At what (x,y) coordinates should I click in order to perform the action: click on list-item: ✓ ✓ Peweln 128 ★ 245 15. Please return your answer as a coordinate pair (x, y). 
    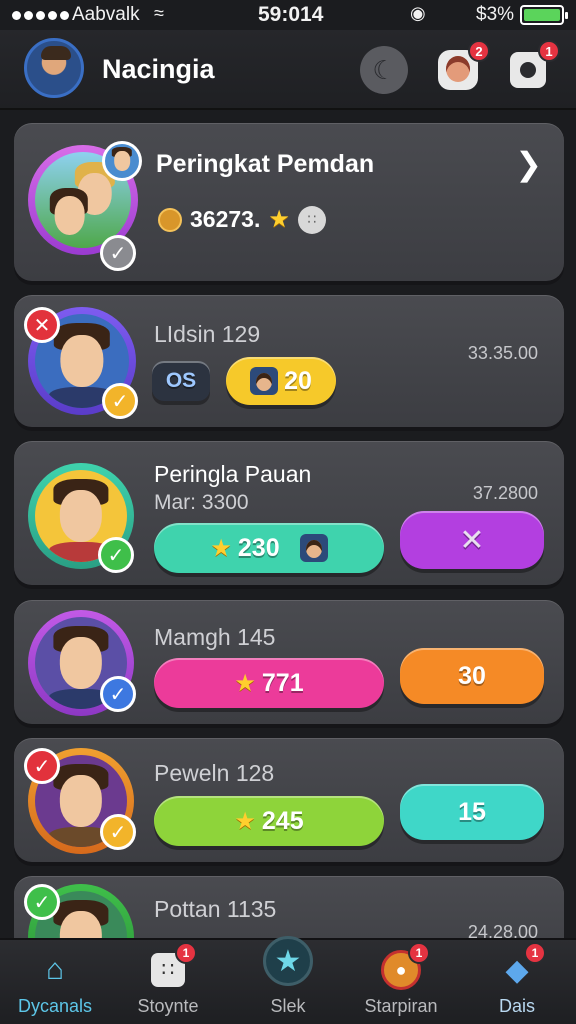
    Looking at the image, I should click on (289, 800).